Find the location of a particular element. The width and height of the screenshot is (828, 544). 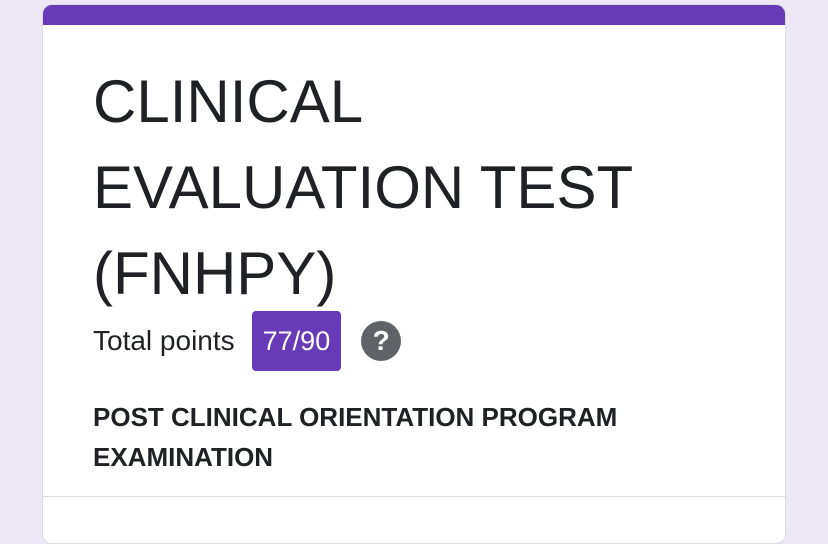

card-accent-bar is located at coordinates (414, 15).